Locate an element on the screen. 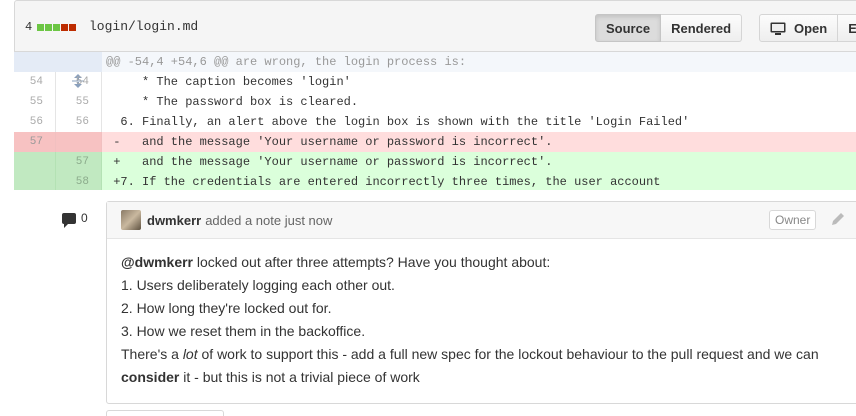  owner-badge: Owner is located at coordinates (793, 220).